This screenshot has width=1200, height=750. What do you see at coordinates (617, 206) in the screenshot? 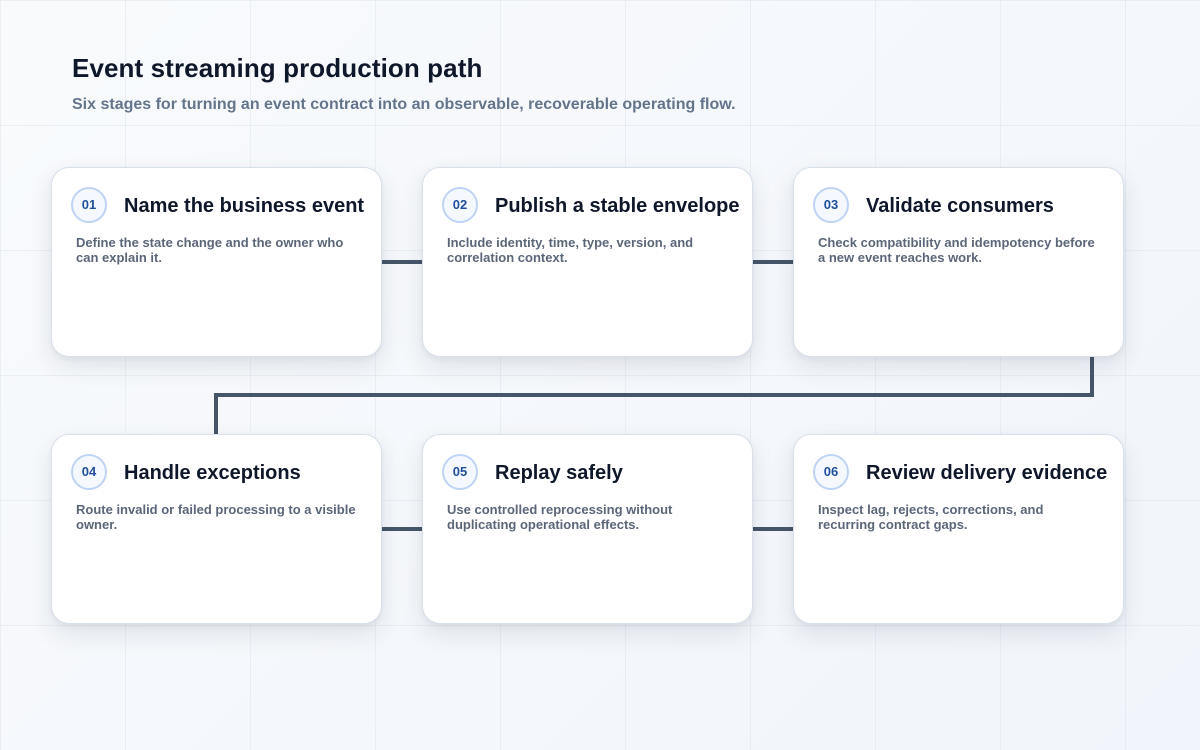
I see `stage-title: Publish a stable envelope` at bounding box center [617, 206].